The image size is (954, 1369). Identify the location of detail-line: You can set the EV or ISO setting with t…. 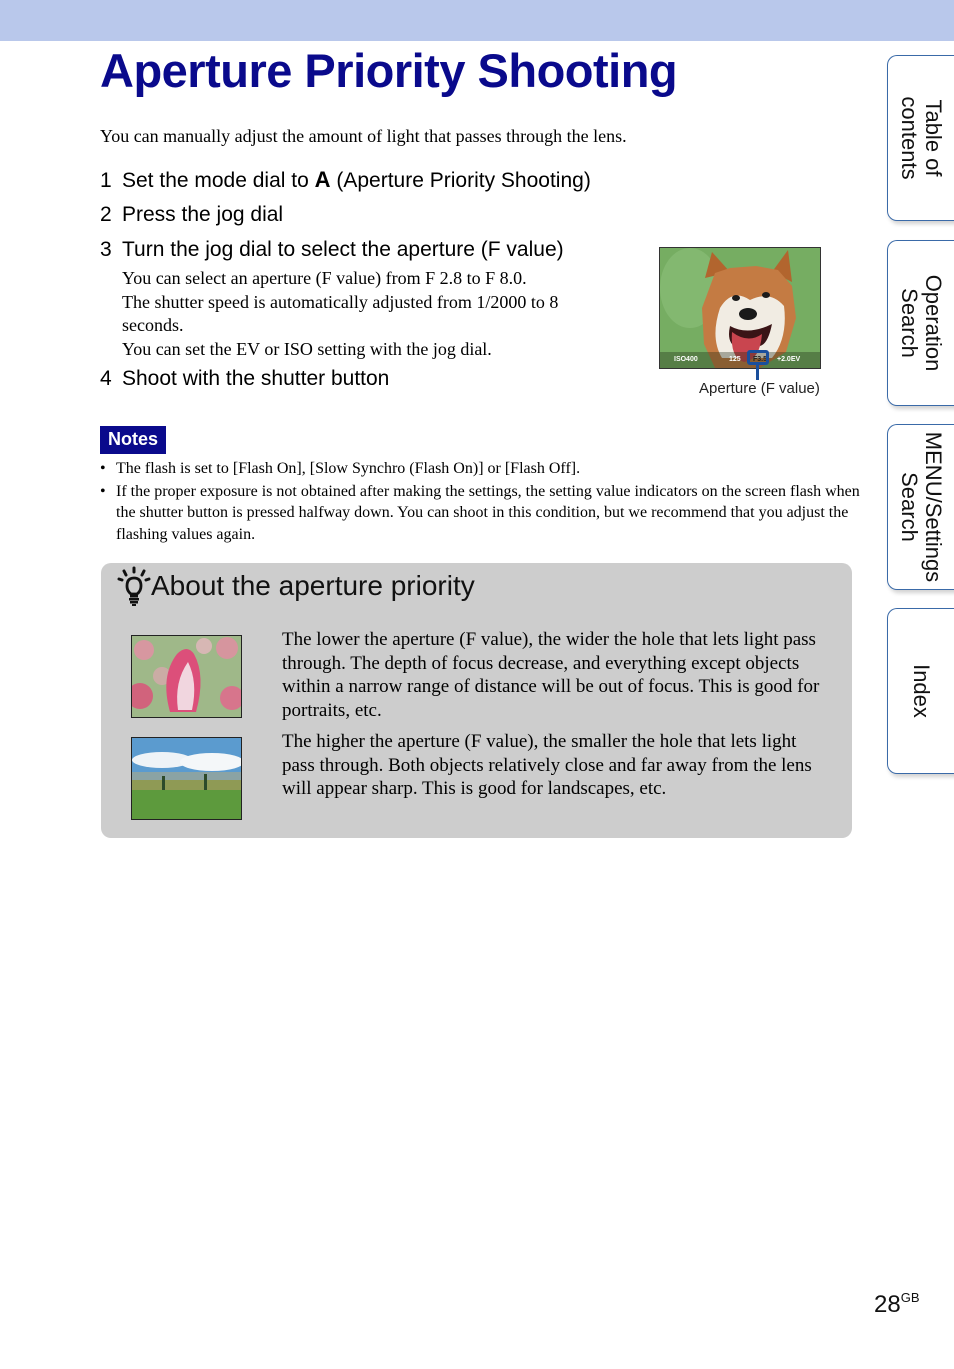
(307, 348).